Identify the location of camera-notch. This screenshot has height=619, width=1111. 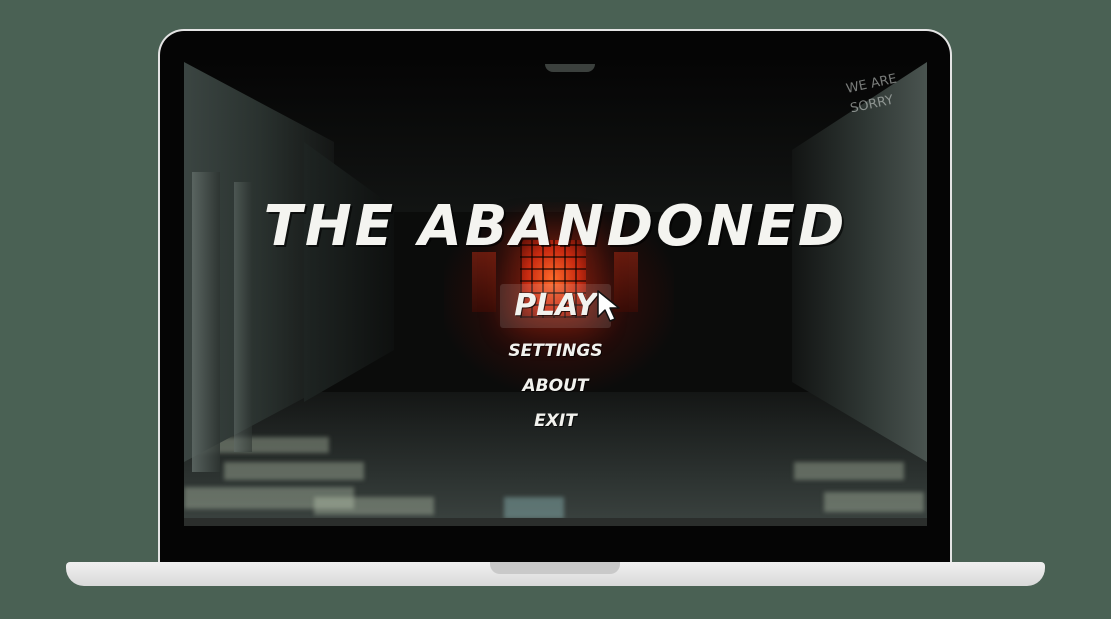
(570, 68).